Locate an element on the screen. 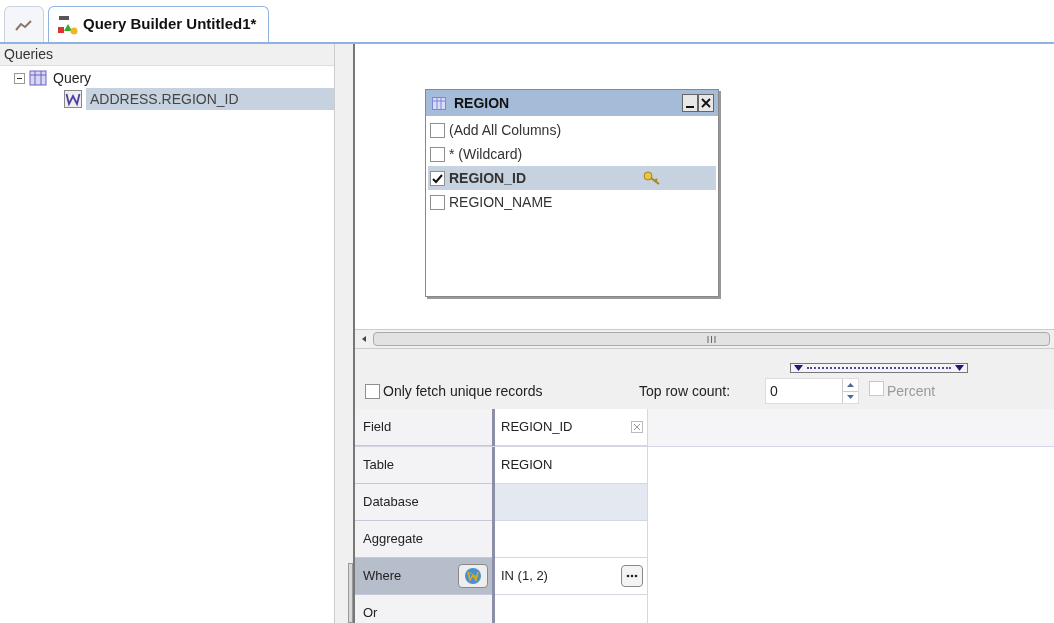 The image size is (1054, 623). column-row: (Add All Columns) is located at coordinates (572, 130).